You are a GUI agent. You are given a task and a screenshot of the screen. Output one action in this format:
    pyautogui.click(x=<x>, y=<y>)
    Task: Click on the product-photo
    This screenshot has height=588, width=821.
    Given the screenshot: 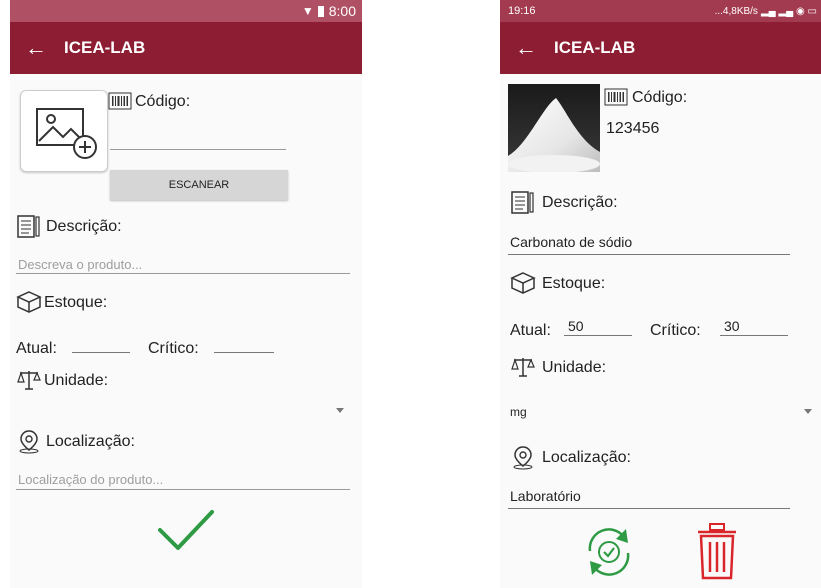 What is the action you would take?
    pyautogui.click(x=554, y=128)
    